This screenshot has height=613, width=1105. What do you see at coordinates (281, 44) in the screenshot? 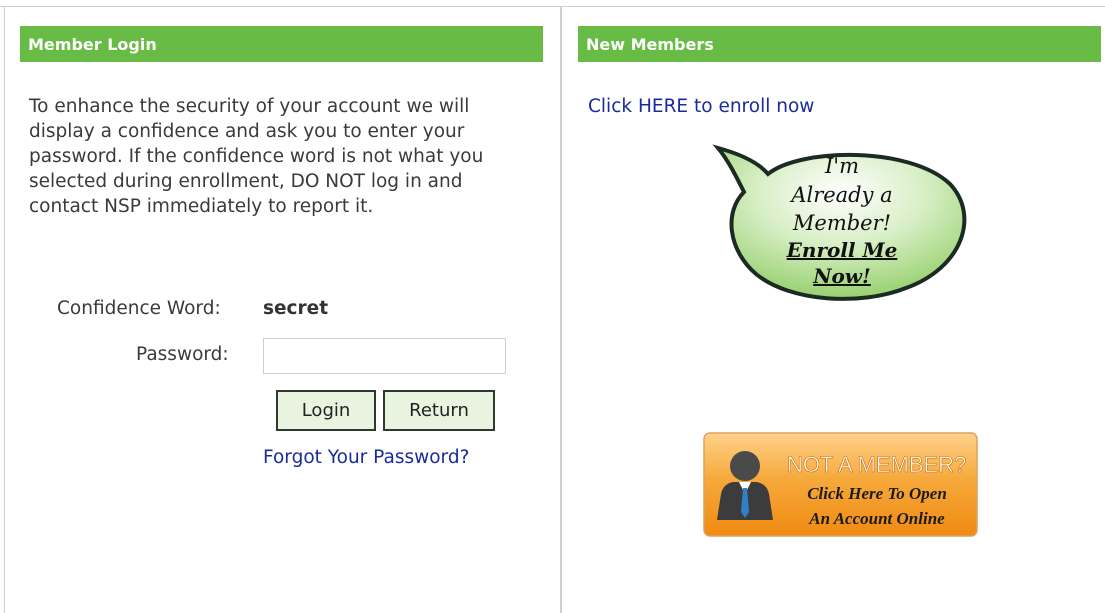
I see `member-login-header: Member Login` at bounding box center [281, 44].